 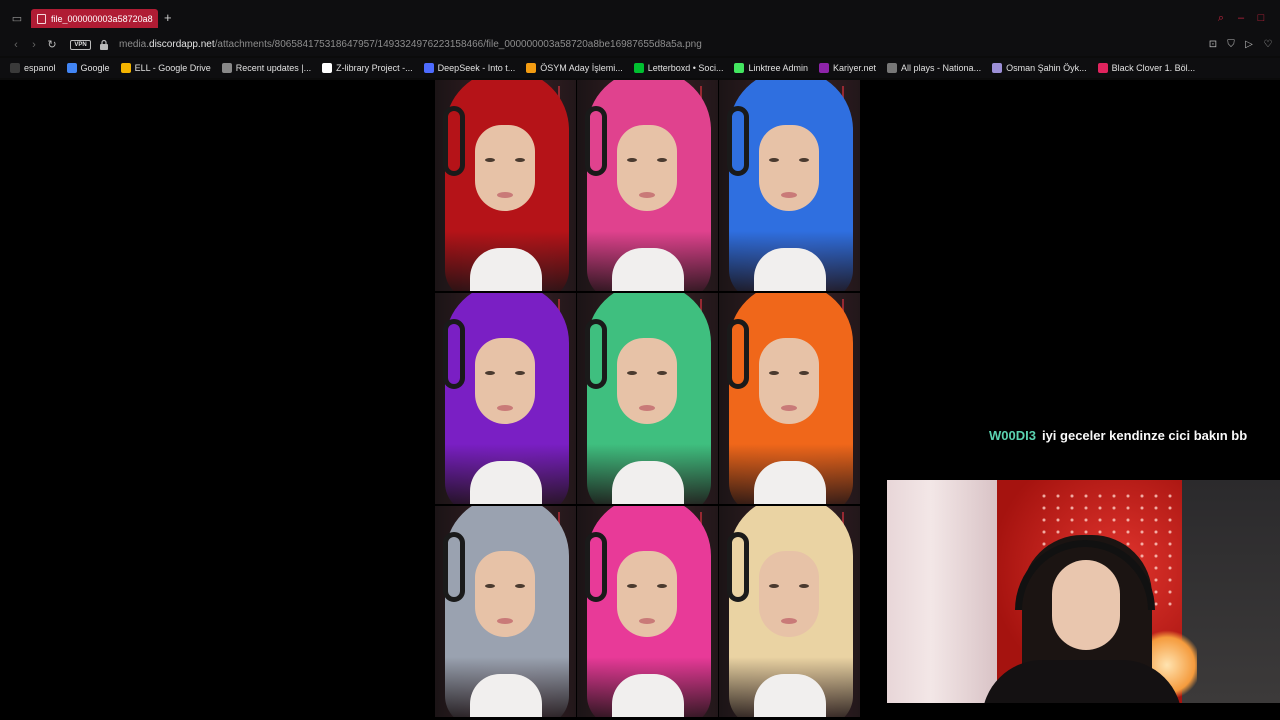 I want to click on portrait-green, so click(x=647, y=398).